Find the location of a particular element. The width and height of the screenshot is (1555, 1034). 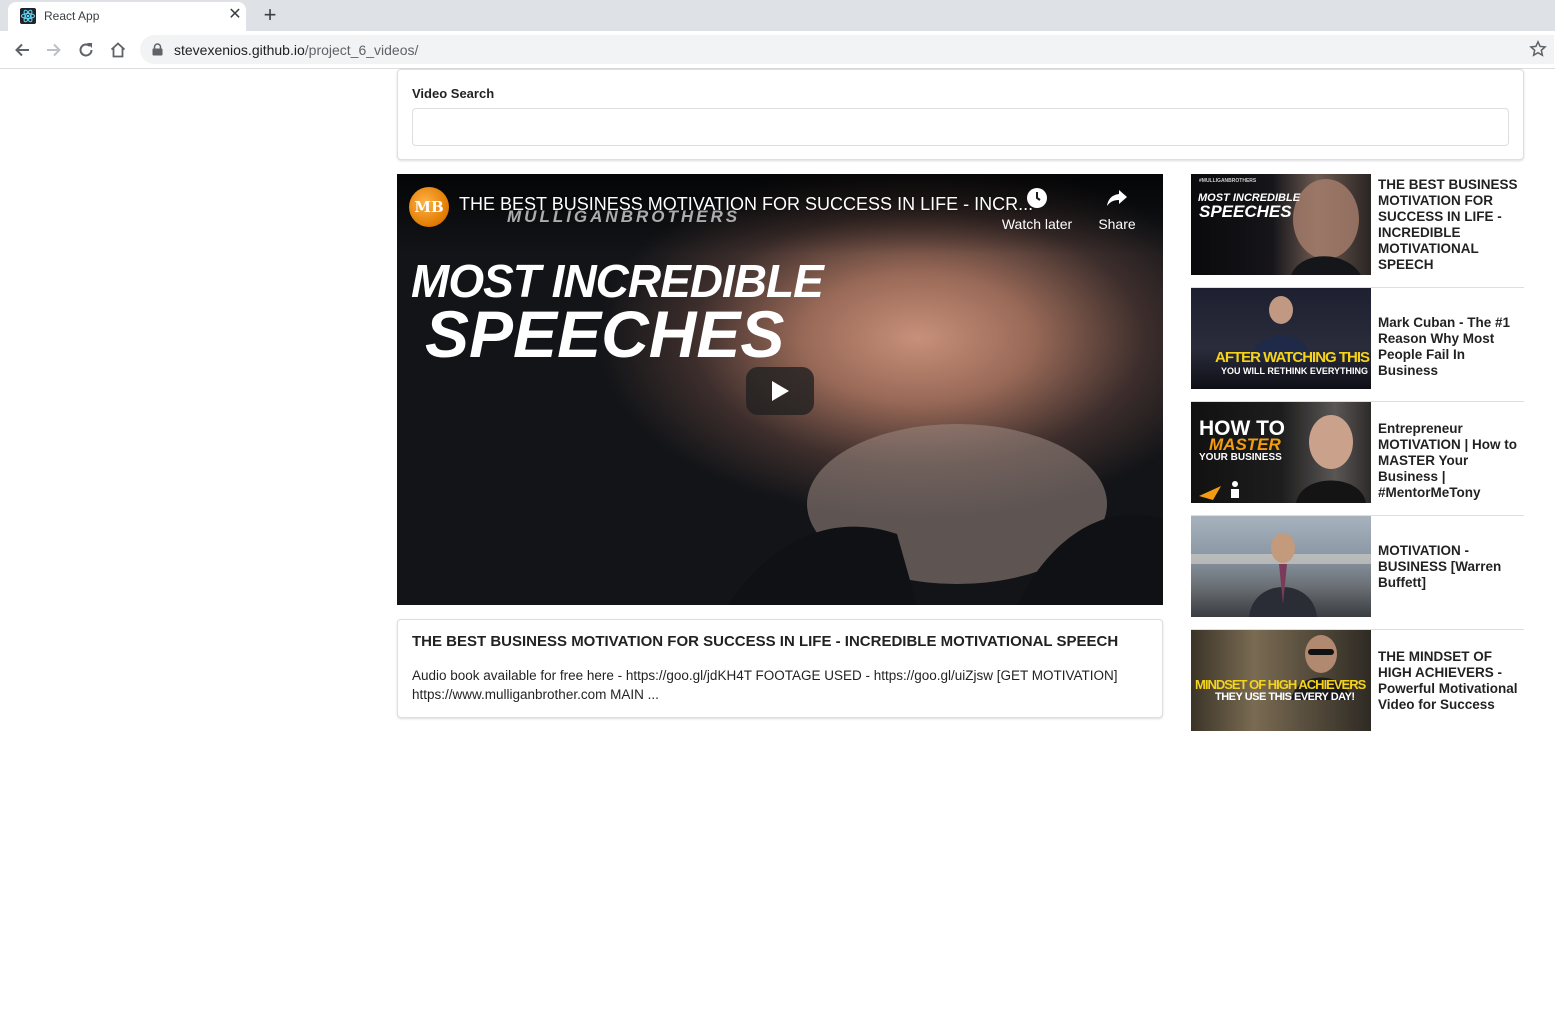

tab-title: React App is located at coordinates (72, 16).